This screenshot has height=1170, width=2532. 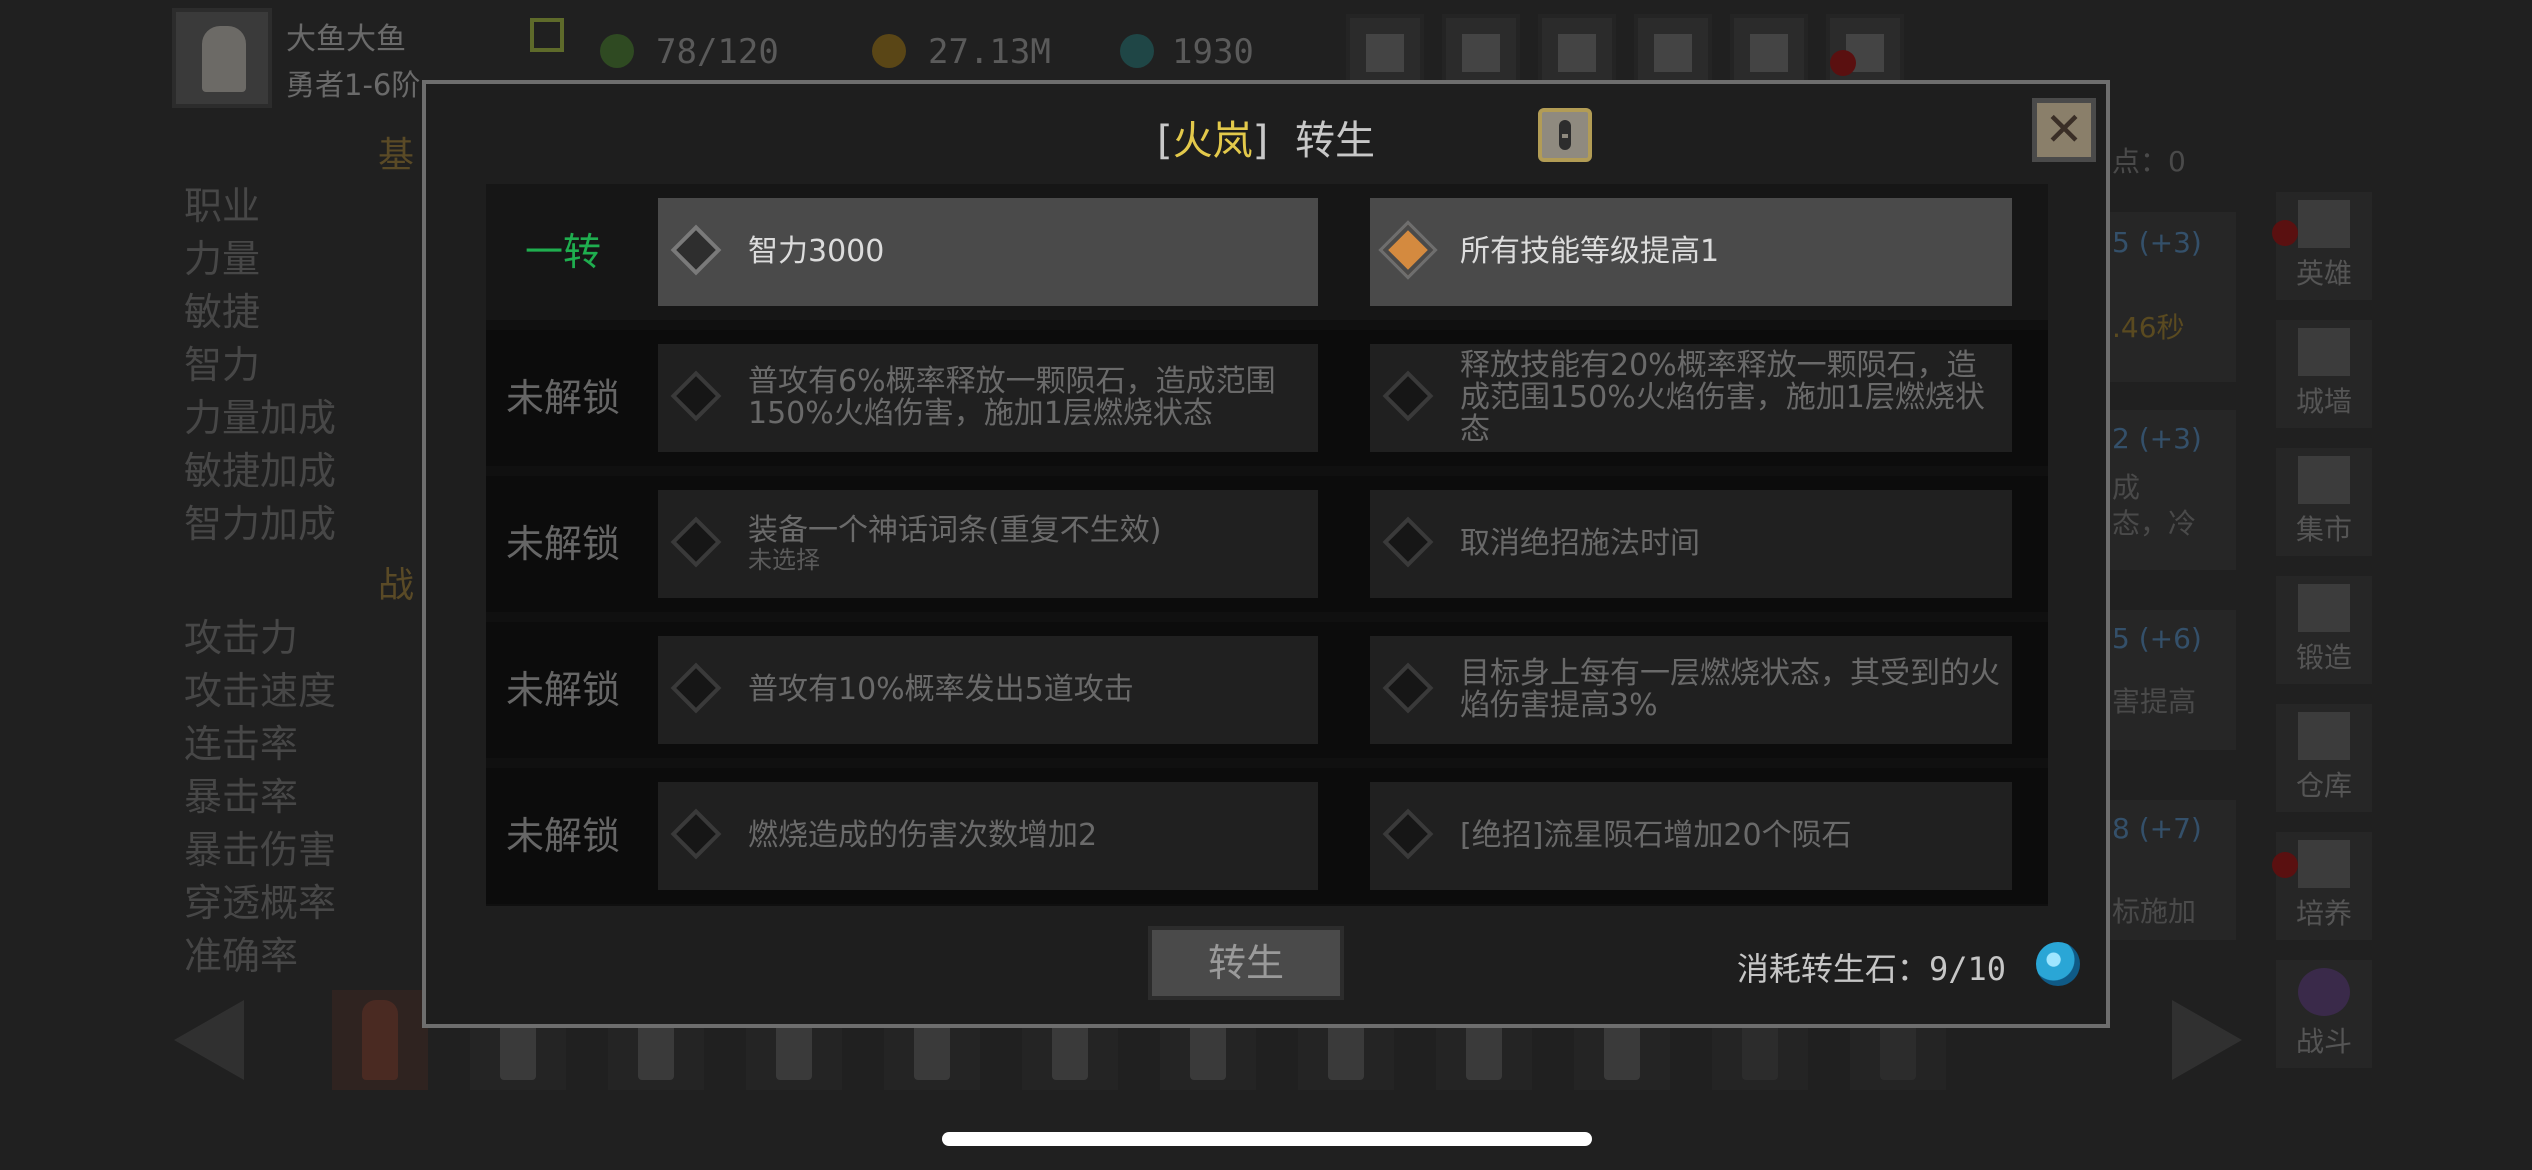 I want to click on basic-stats-list: 职业 力量 敏捷 智力 力量加成 敏捷加成 智力加成, so click(x=260, y=365).